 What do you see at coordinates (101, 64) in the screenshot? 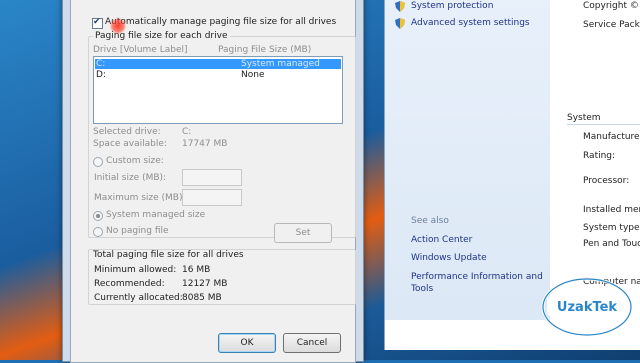
I see `drive-c-label: C:` at bounding box center [101, 64].